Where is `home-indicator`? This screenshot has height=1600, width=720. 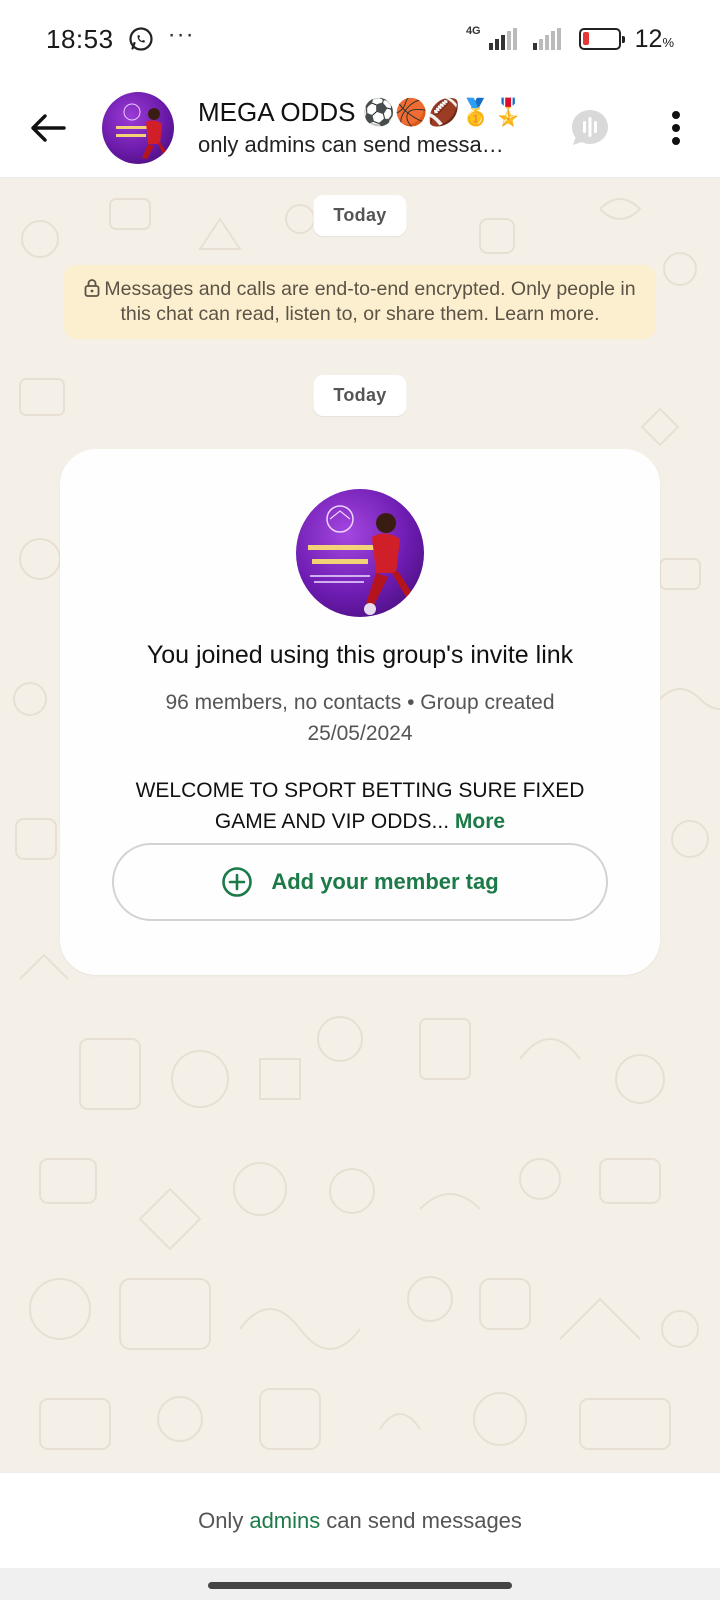 home-indicator is located at coordinates (360, 1585).